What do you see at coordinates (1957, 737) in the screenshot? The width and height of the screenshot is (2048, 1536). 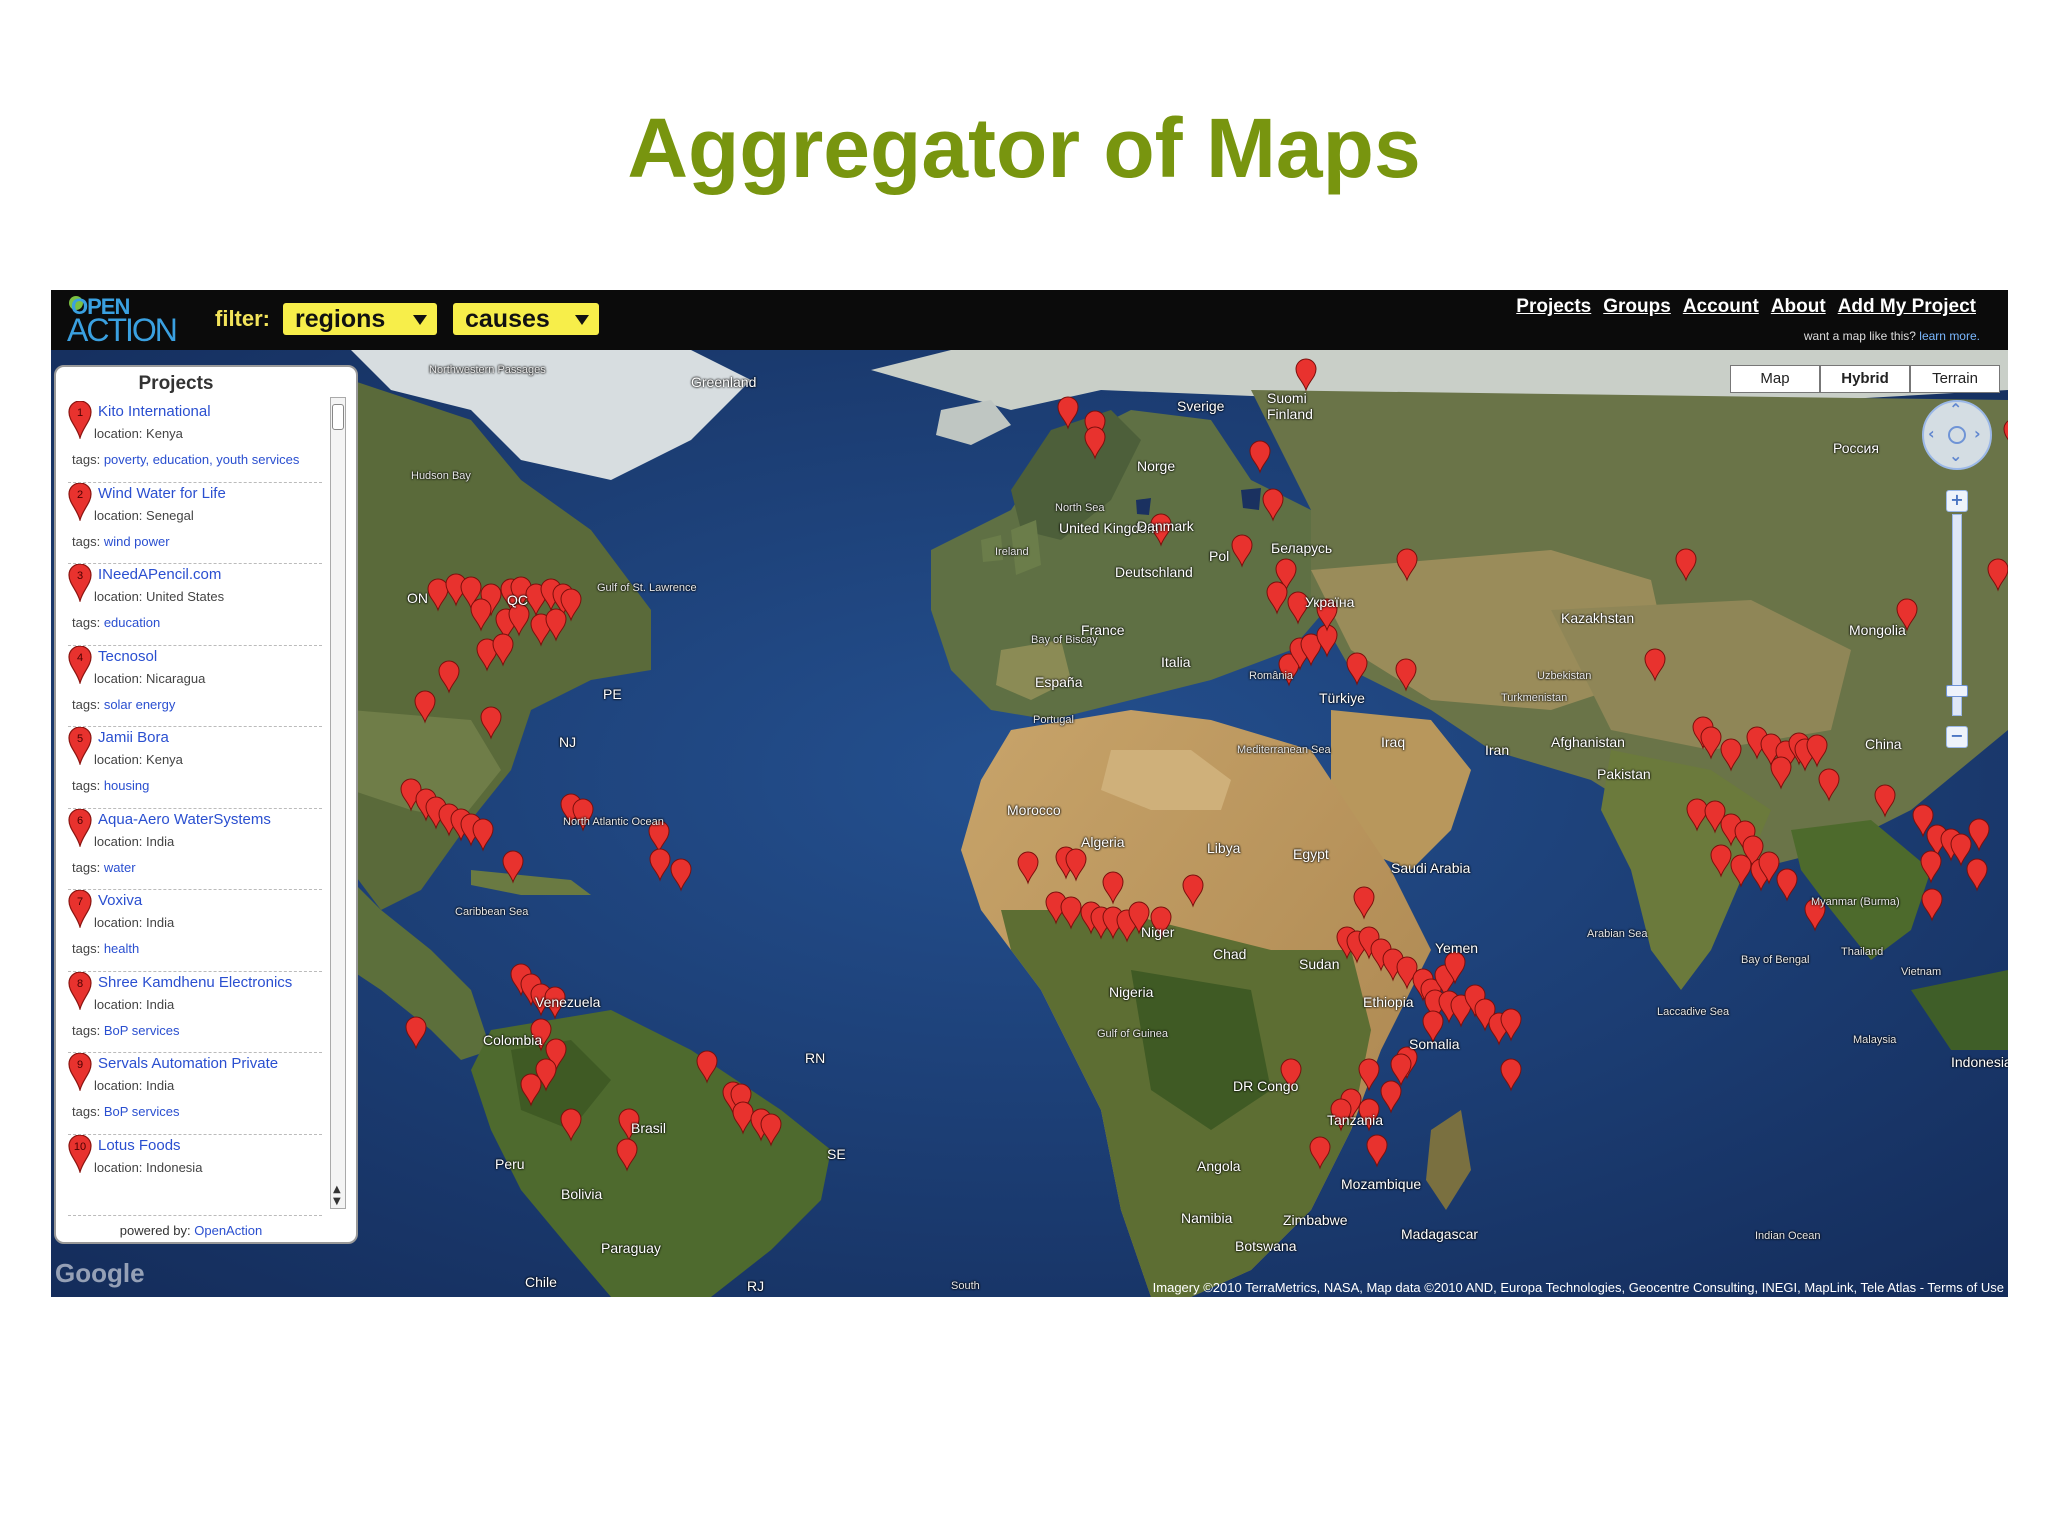 I see `zoom-out-button: −` at bounding box center [1957, 737].